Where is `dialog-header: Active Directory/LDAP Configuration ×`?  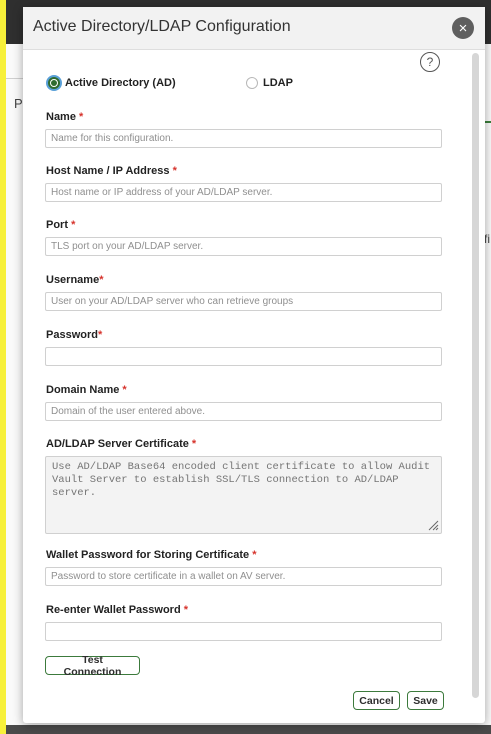 dialog-header: Active Directory/LDAP Configuration × is located at coordinates (254, 28).